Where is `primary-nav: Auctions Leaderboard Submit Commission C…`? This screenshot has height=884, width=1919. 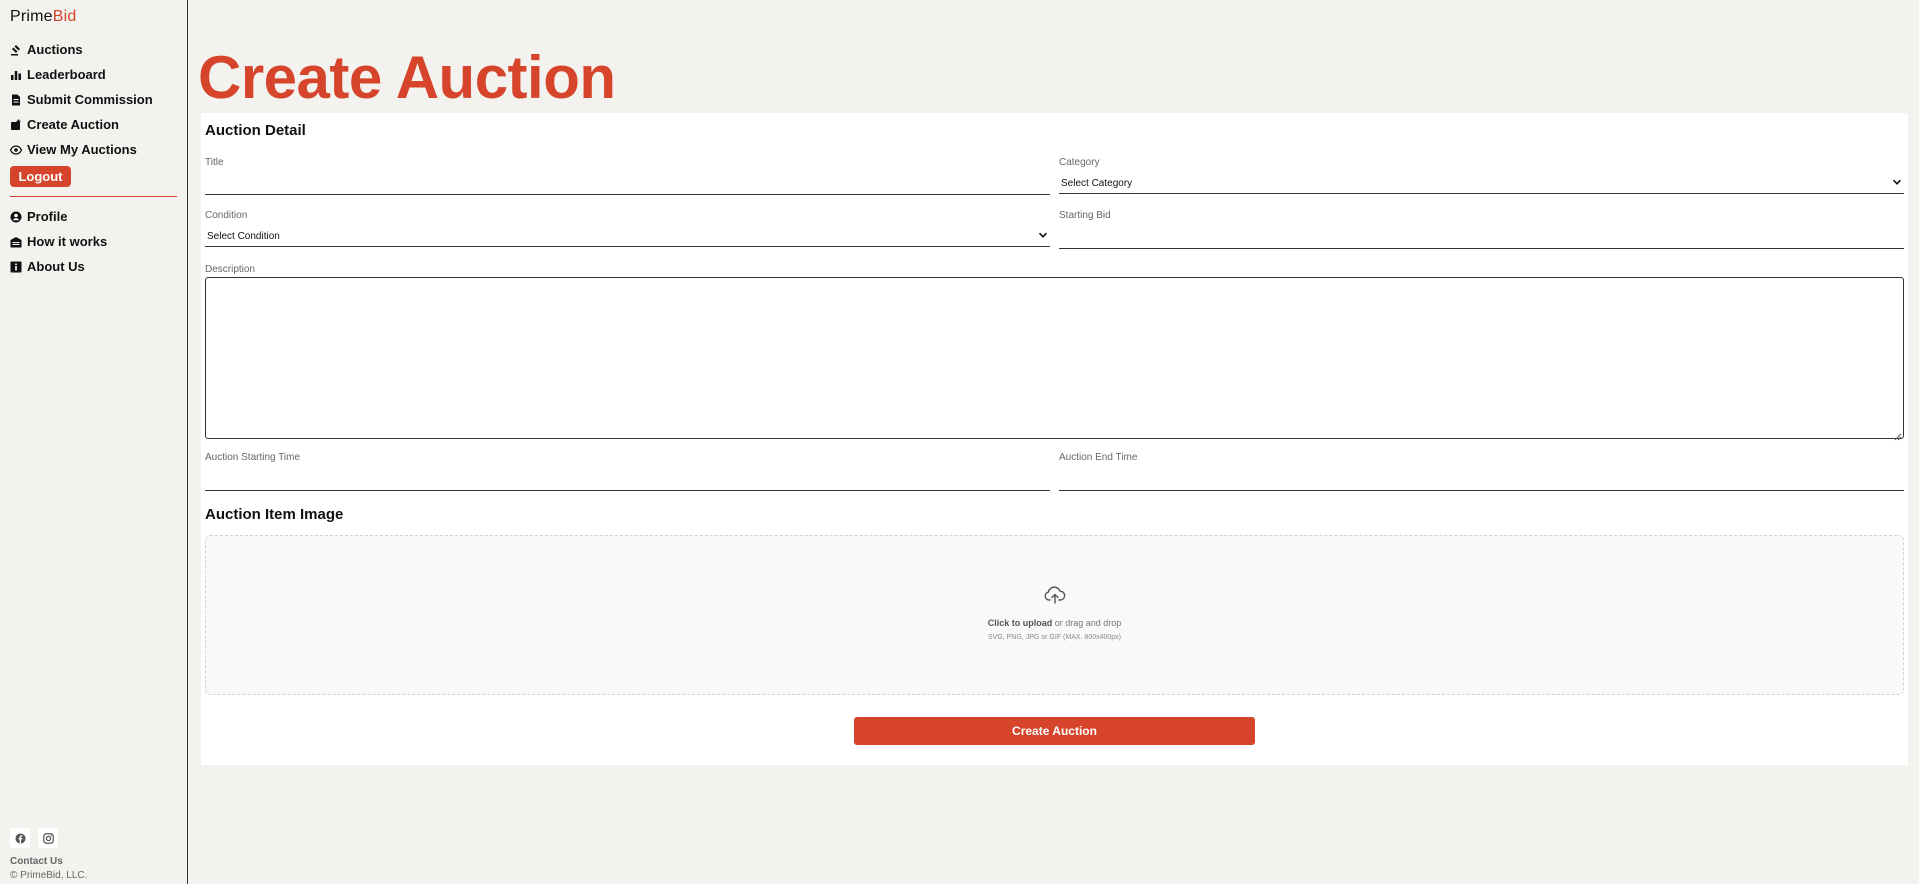
primary-nav: Auctions Leaderboard Submit Commission C… is located at coordinates (81, 99).